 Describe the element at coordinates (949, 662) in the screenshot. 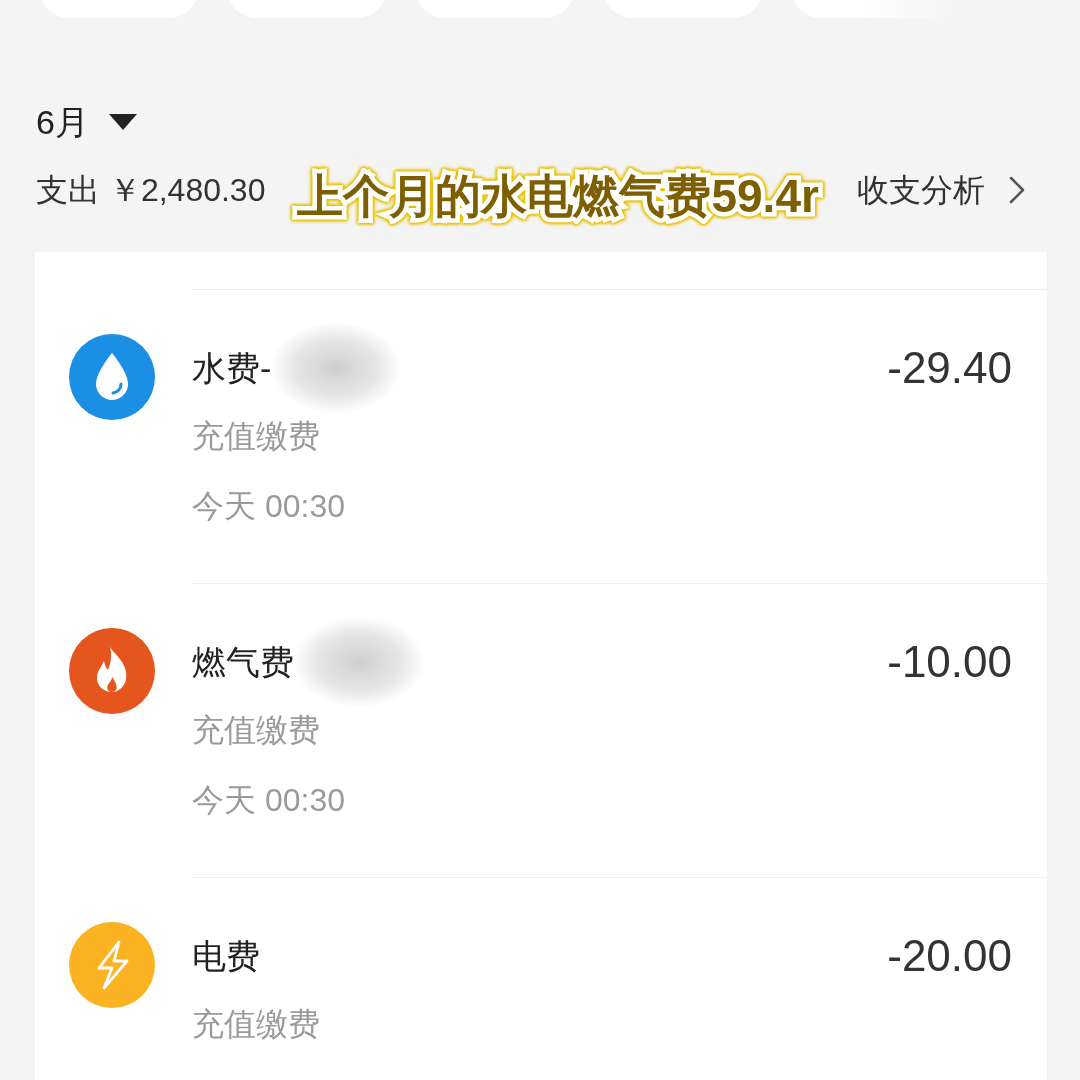

I see `transaction-amount: -10.00` at that location.